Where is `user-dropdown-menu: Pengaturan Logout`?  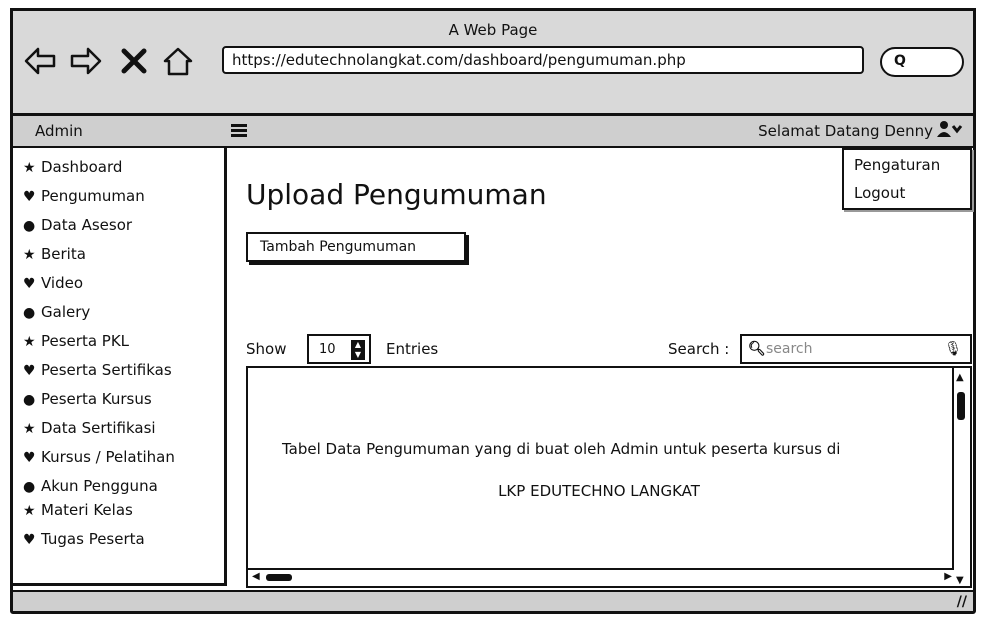 user-dropdown-menu: Pengaturan Logout is located at coordinates (907, 179).